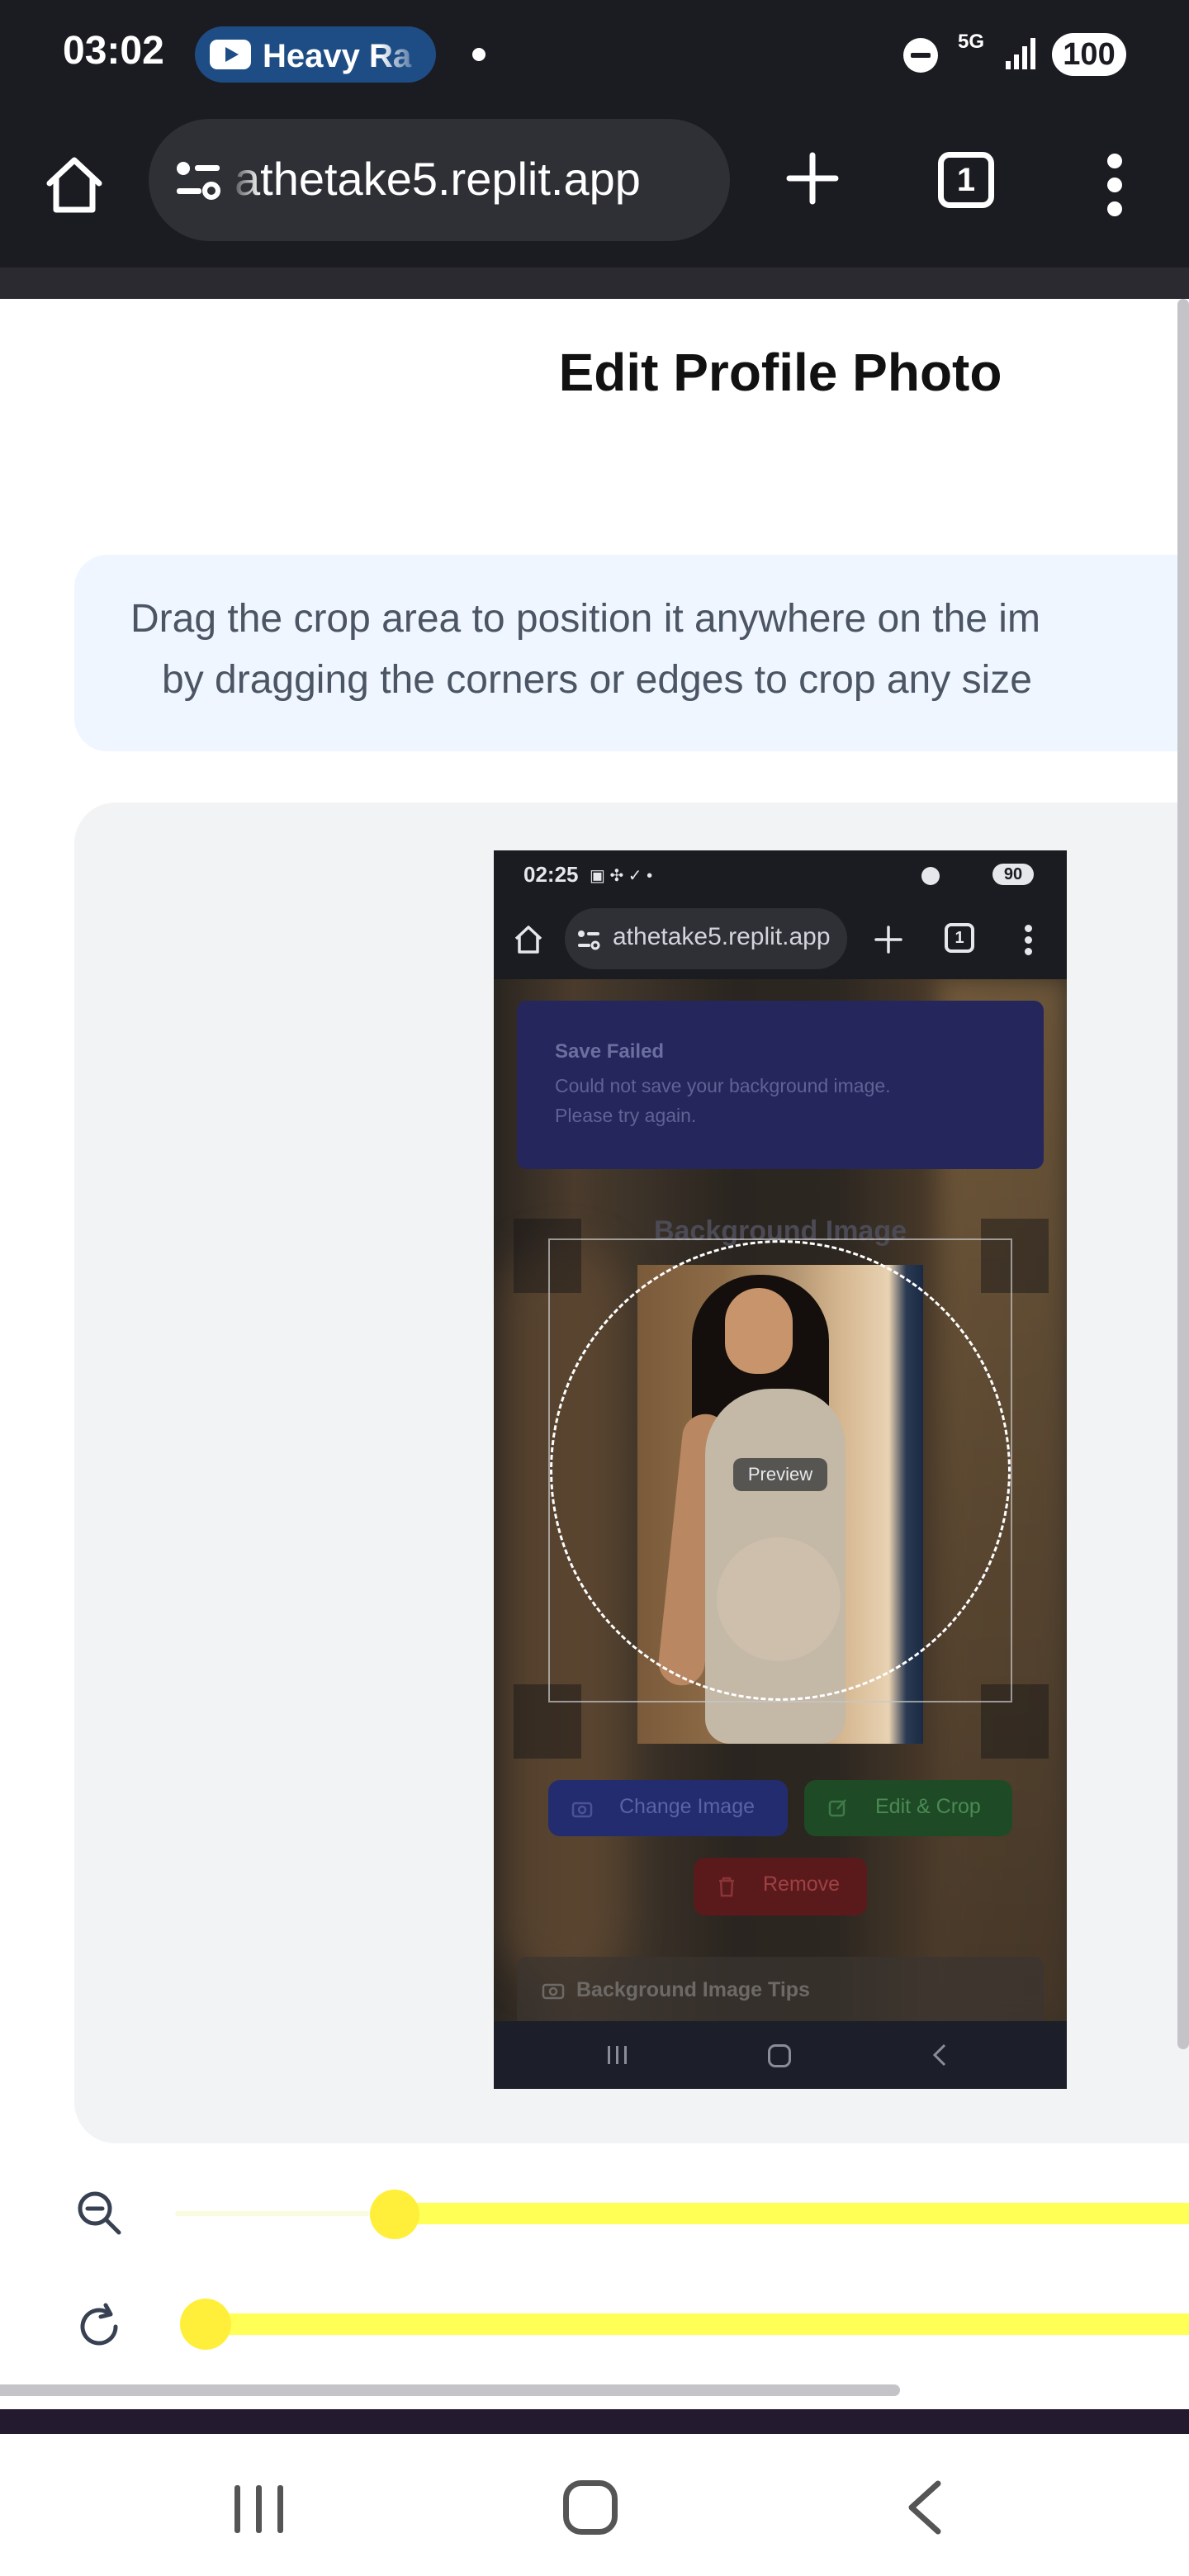 The height and width of the screenshot is (2576, 1189). I want to click on image-back-icon, so click(939, 2055).